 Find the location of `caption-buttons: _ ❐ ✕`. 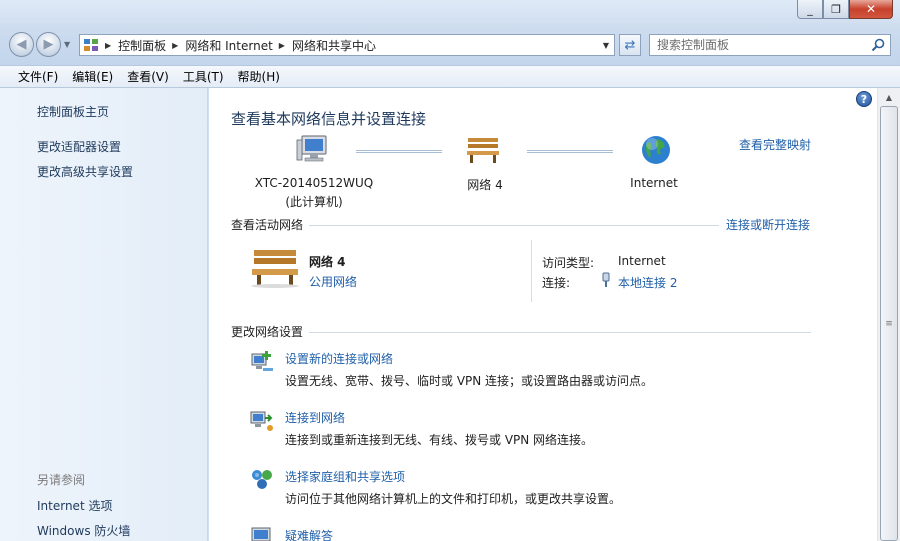

caption-buttons: _ ❐ ✕ is located at coordinates (845, 10).